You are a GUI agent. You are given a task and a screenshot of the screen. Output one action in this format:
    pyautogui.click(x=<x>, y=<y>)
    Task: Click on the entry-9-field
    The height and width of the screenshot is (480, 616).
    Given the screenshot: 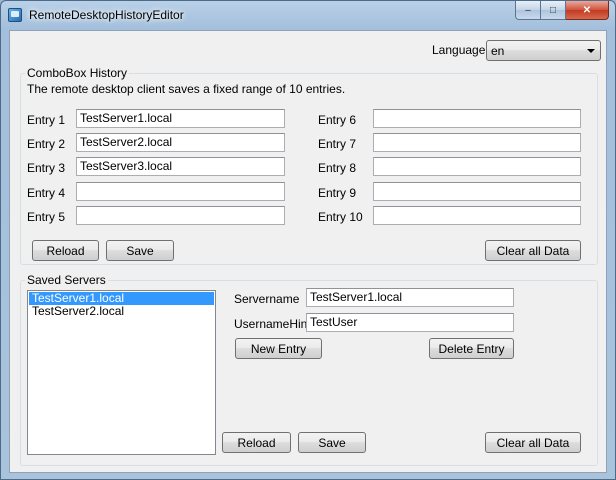 What is the action you would take?
    pyautogui.click(x=477, y=191)
    